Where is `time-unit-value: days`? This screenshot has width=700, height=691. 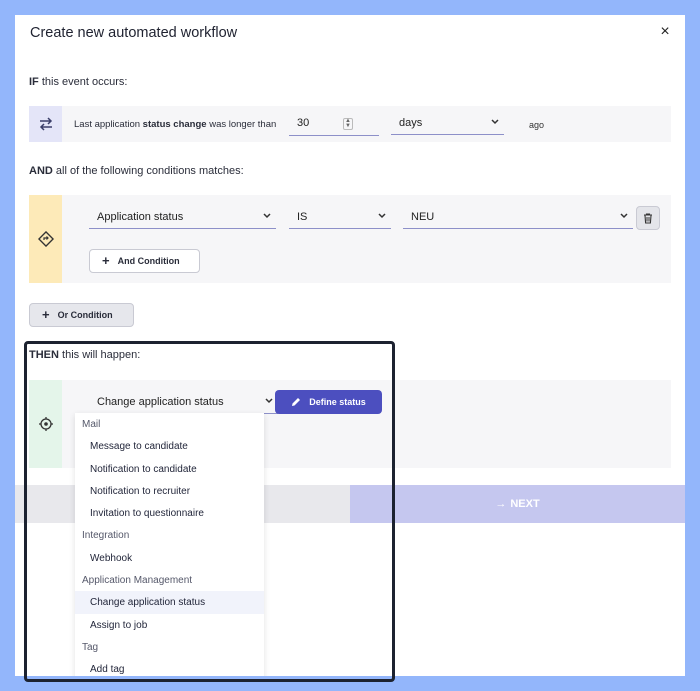
time-unit-value: days is located at coordinates (411, 123).